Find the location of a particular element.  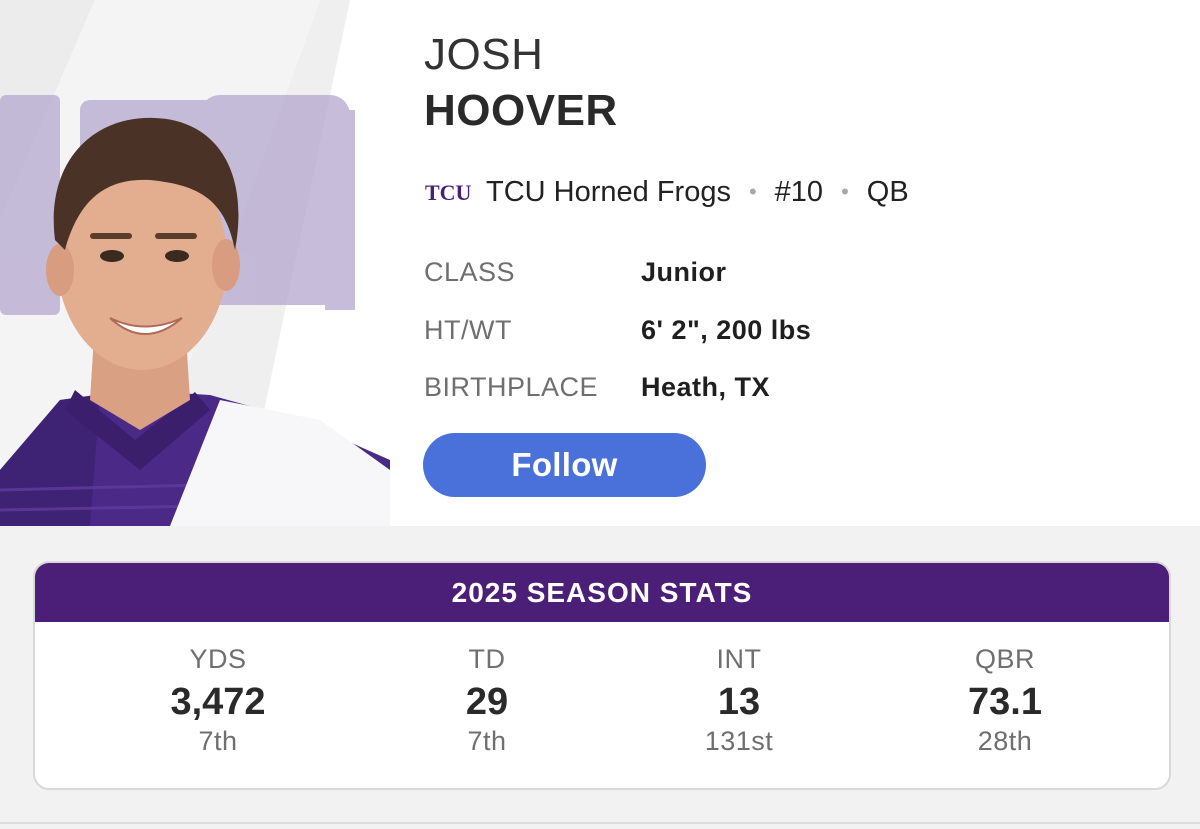

bio-value: Heath, TX is located at coordinates (706, 387).